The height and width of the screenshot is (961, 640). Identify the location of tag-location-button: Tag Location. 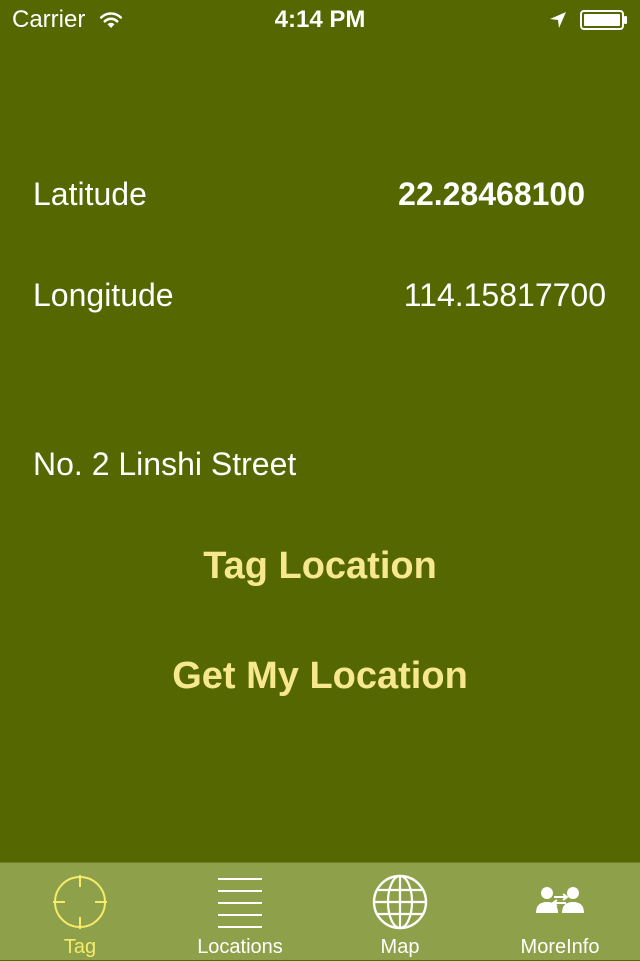
(320, 566).